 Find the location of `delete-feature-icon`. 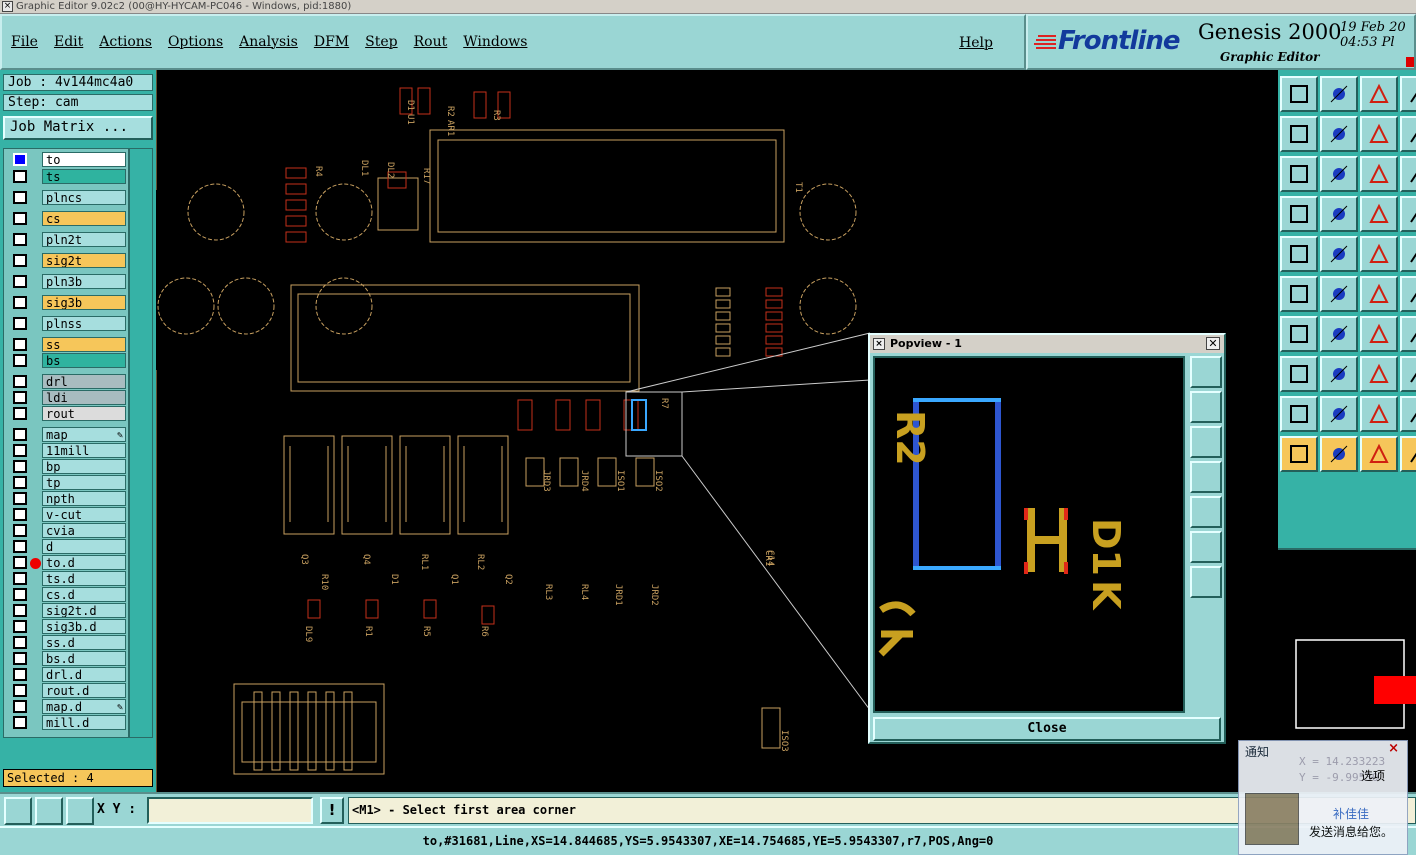

delete-feature-icon is located at coordinates (1339, 254).